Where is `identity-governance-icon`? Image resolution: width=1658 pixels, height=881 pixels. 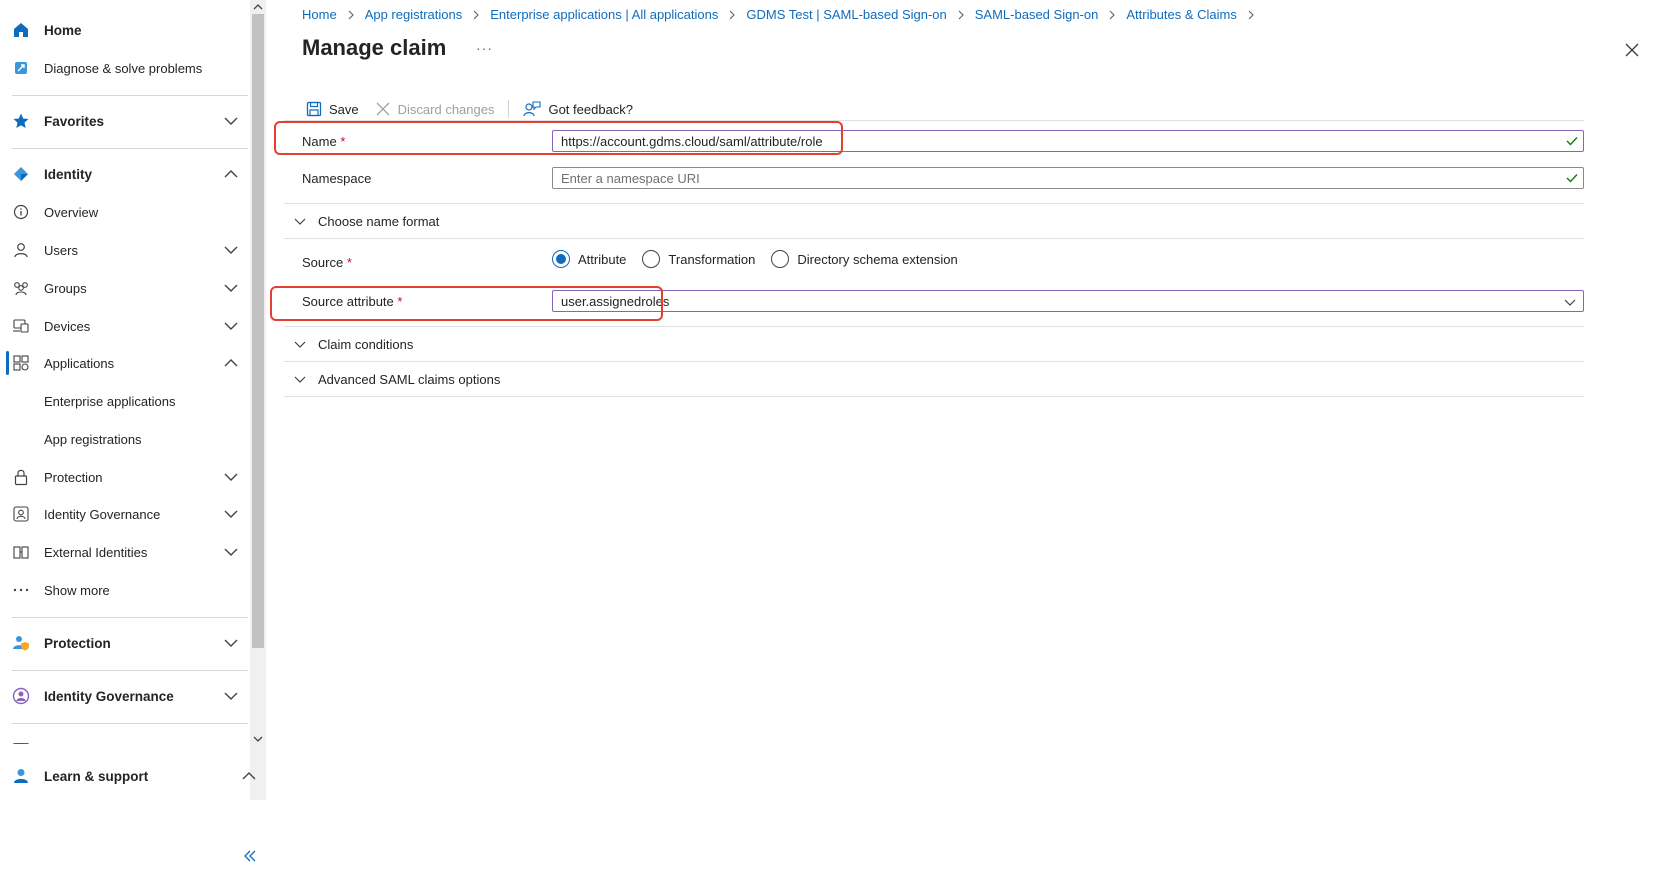
identity-governance-icon is located at coordinates (21, 696).